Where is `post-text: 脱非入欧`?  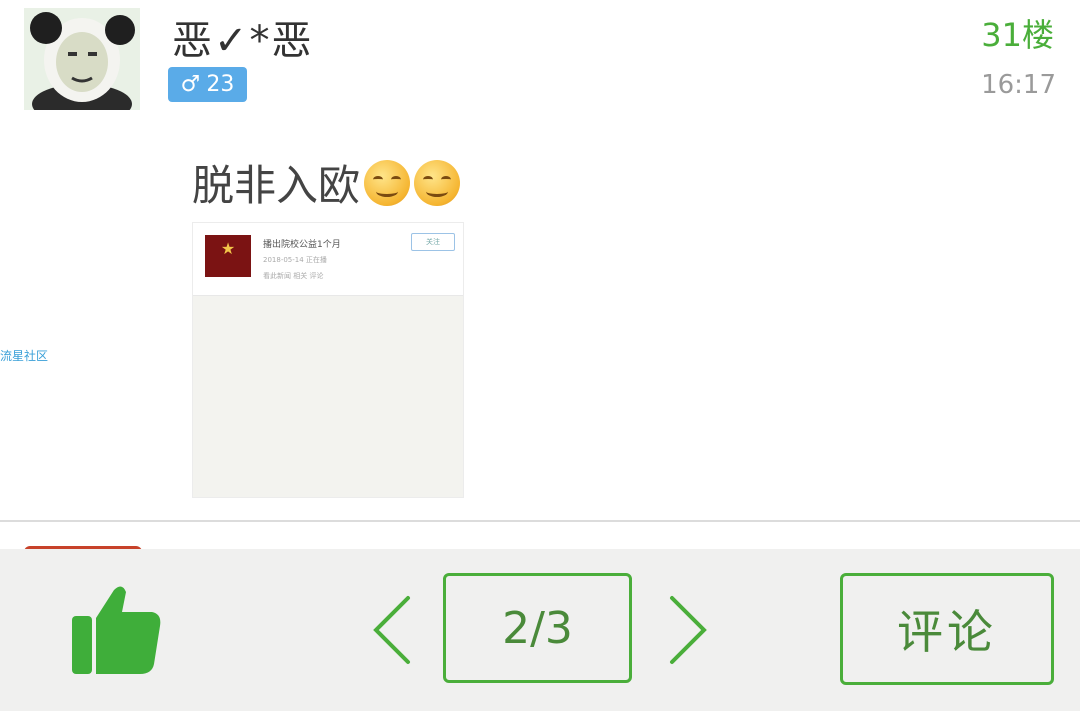 post-text: 脱非入欧 is located at coordinates (276, 185).